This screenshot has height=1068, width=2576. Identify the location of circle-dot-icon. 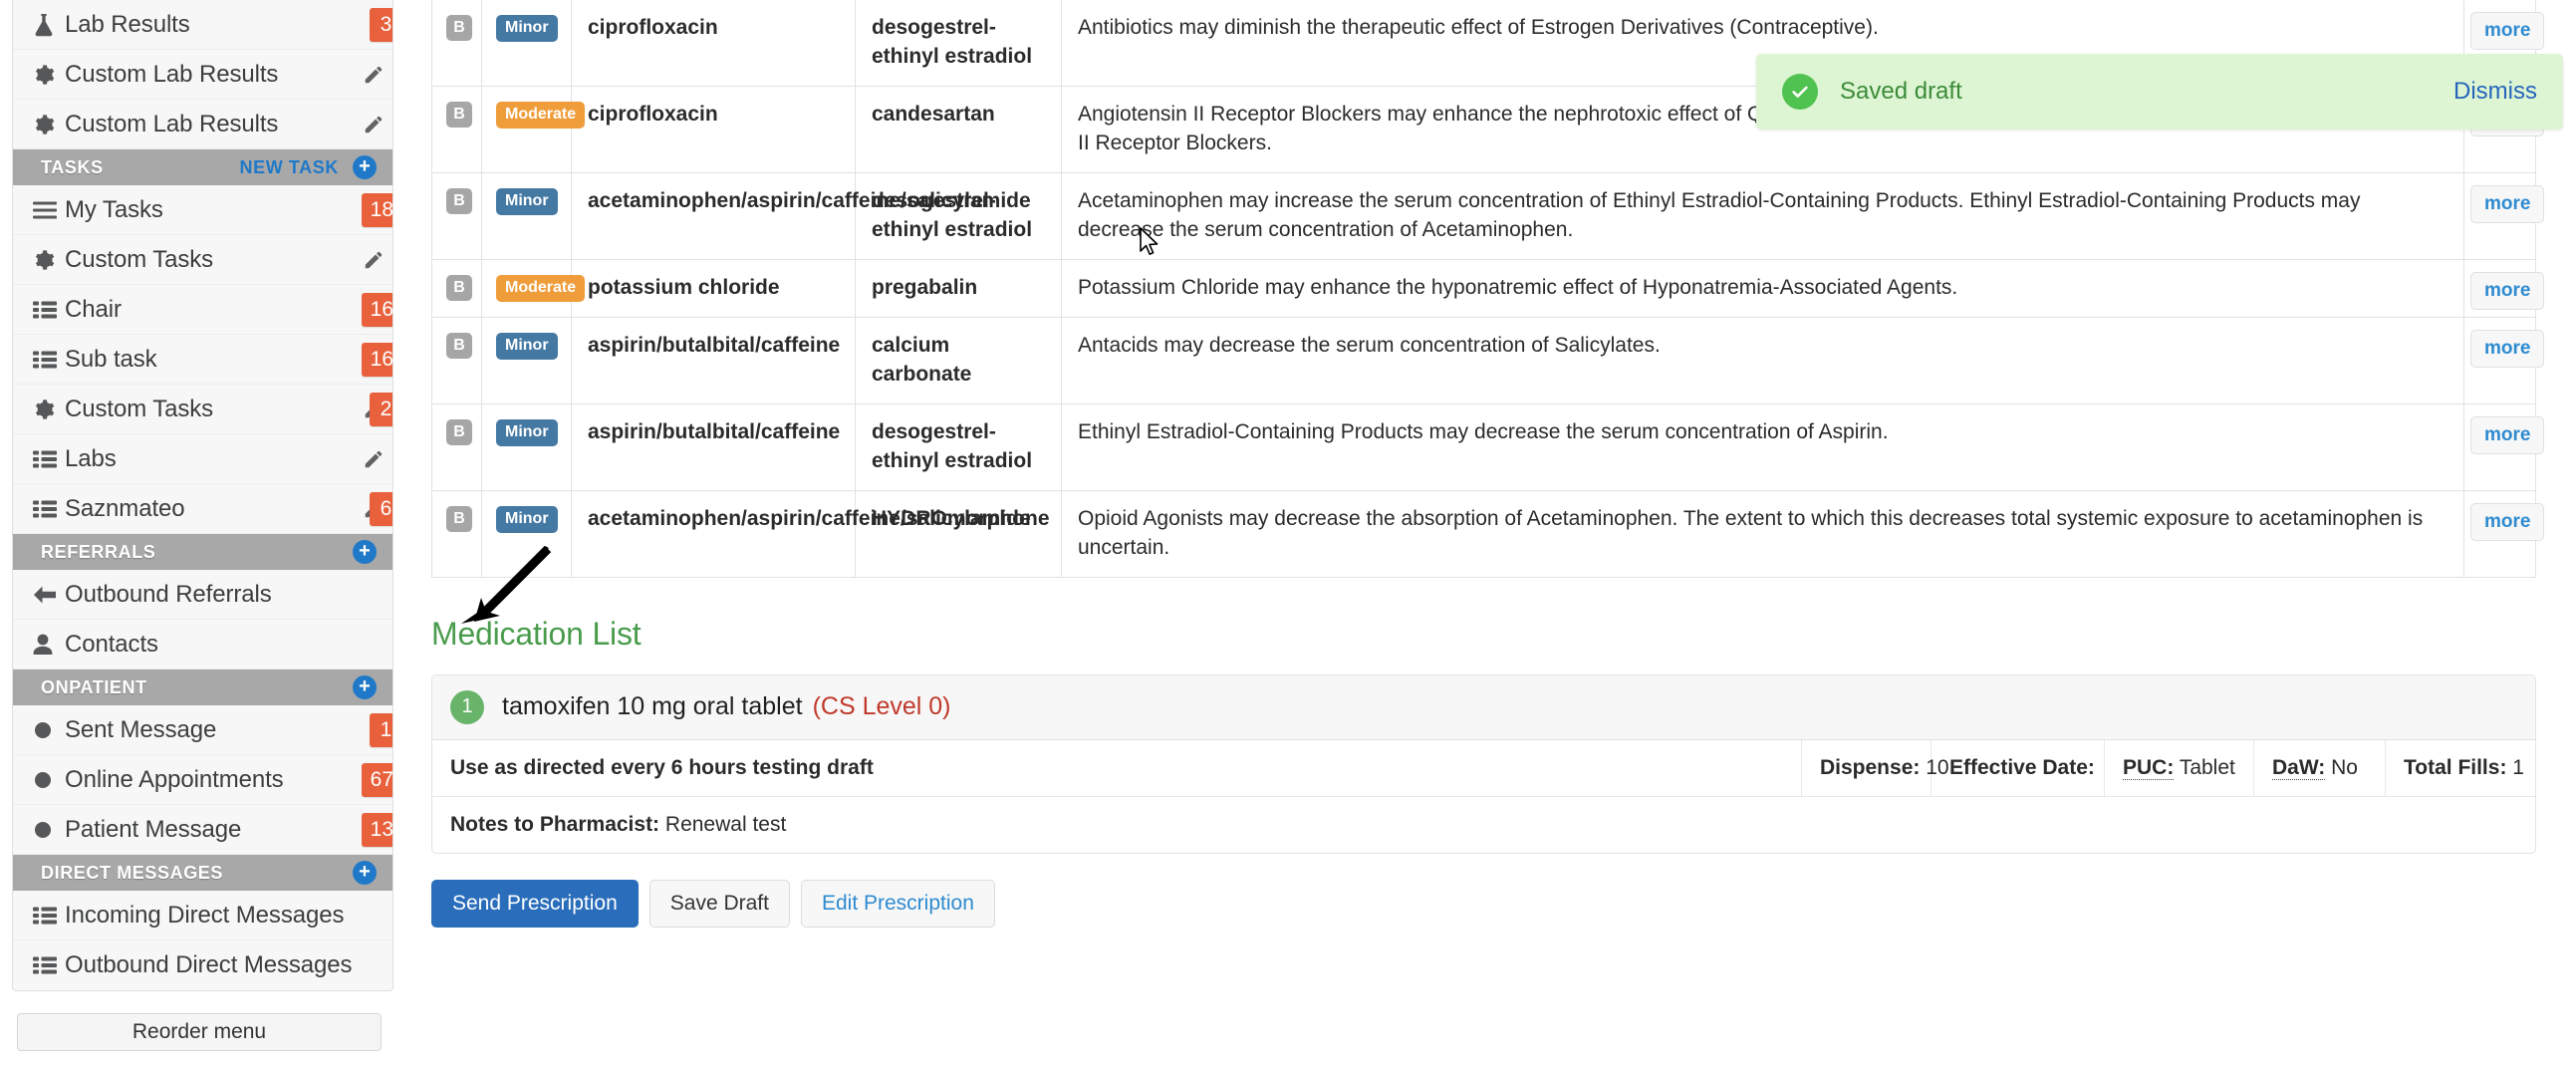
(49, 780).